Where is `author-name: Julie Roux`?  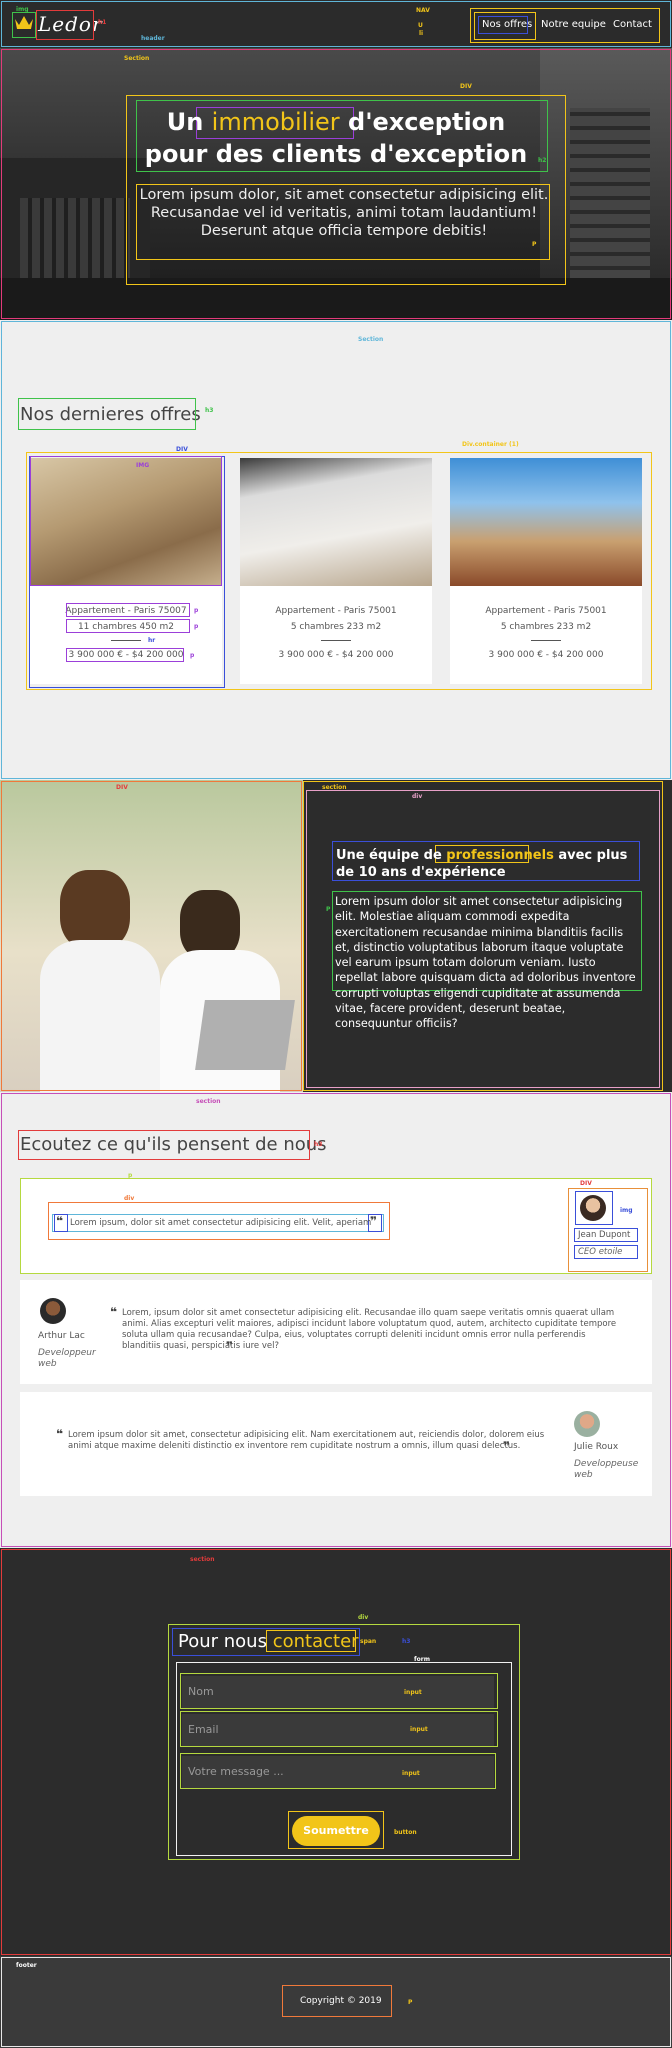
author-name: Julie Roux is located at coordinates (596, 1447).